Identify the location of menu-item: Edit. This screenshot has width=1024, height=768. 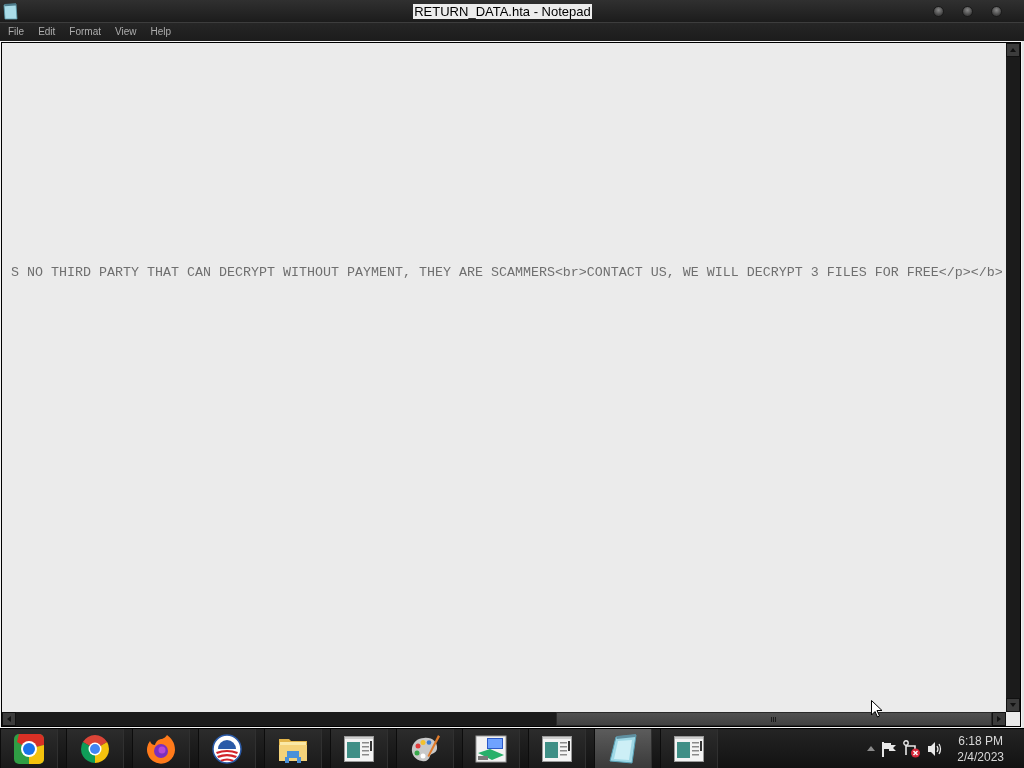
(47, 32).